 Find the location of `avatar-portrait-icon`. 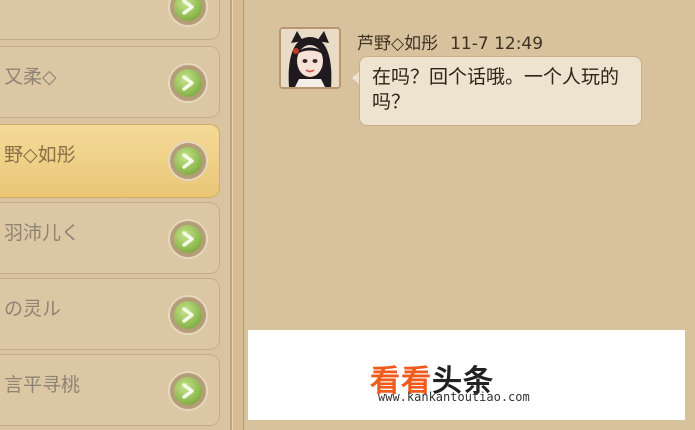

avatar-portrait-icon is located at coordinates (310, 58).